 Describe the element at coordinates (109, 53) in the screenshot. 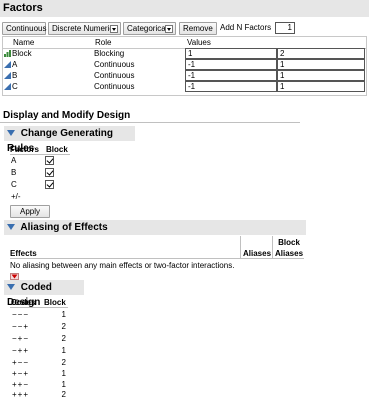

I see `factor-role: Blocking` at that location.